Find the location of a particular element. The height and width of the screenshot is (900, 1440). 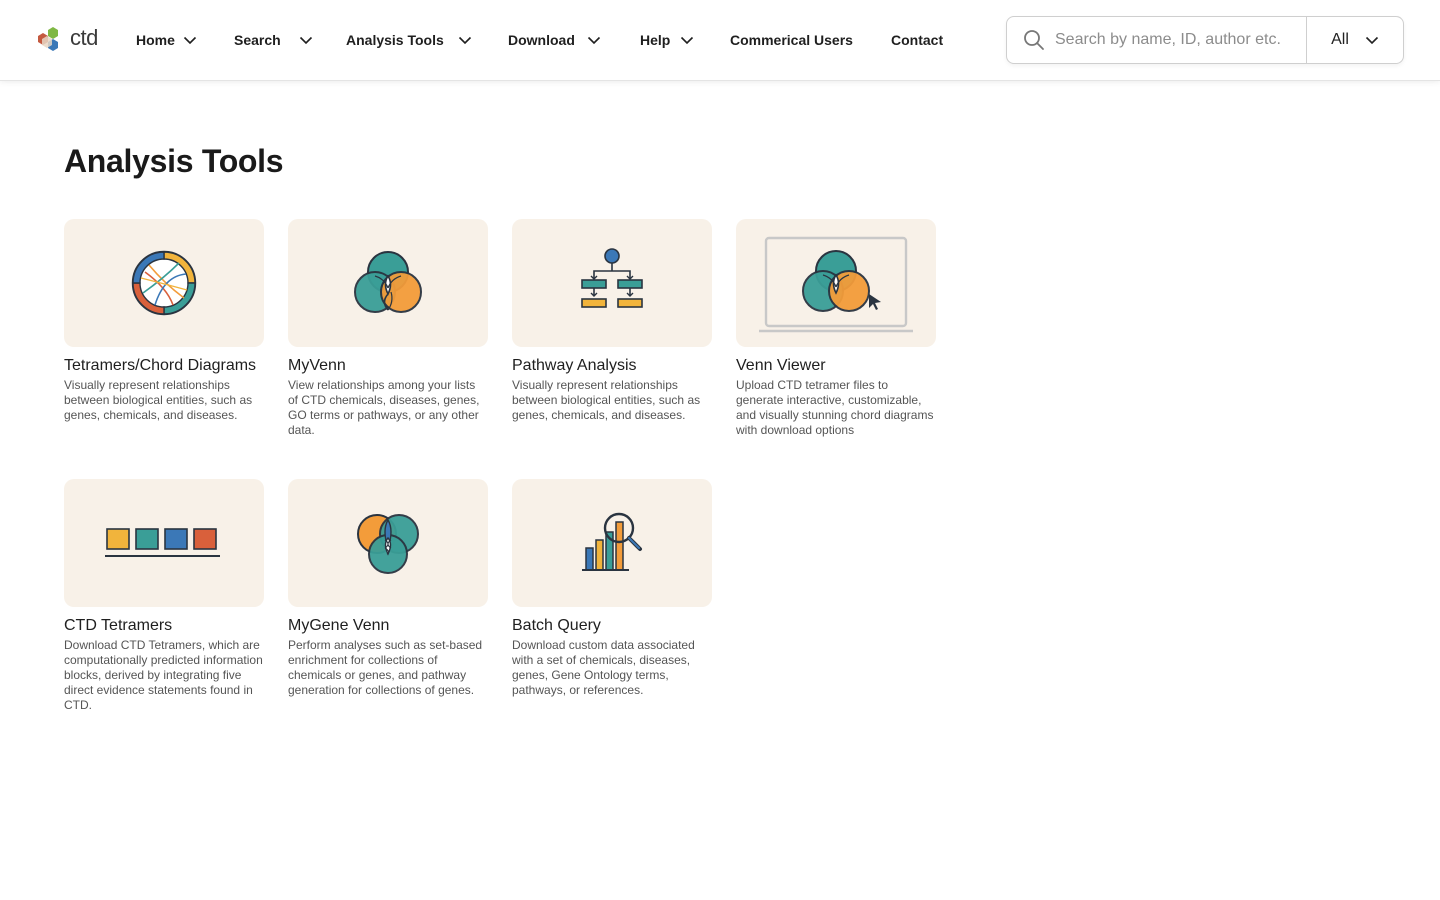

nav-search-label: Search is located at coordinates (257, 40).